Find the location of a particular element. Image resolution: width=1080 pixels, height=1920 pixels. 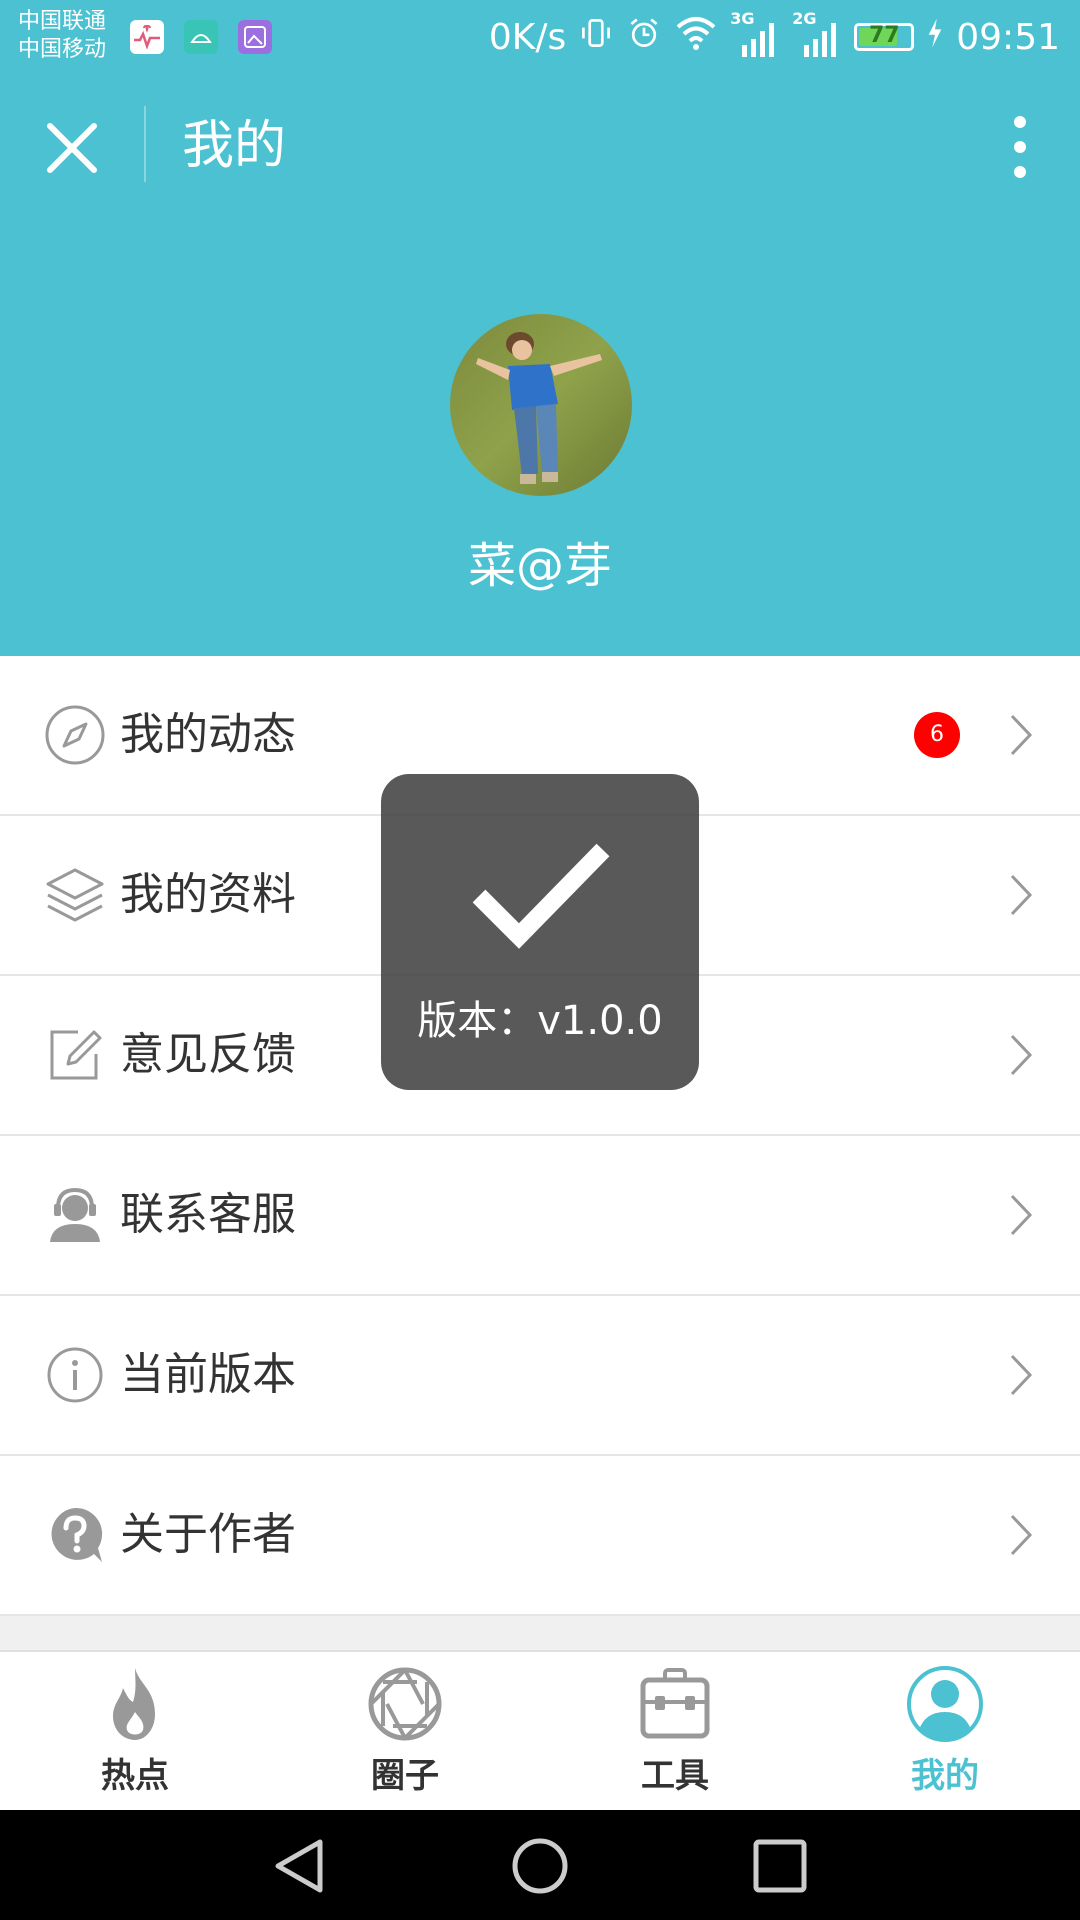

menu-item-label: 我的资料 is located at coordinates (208, 894).